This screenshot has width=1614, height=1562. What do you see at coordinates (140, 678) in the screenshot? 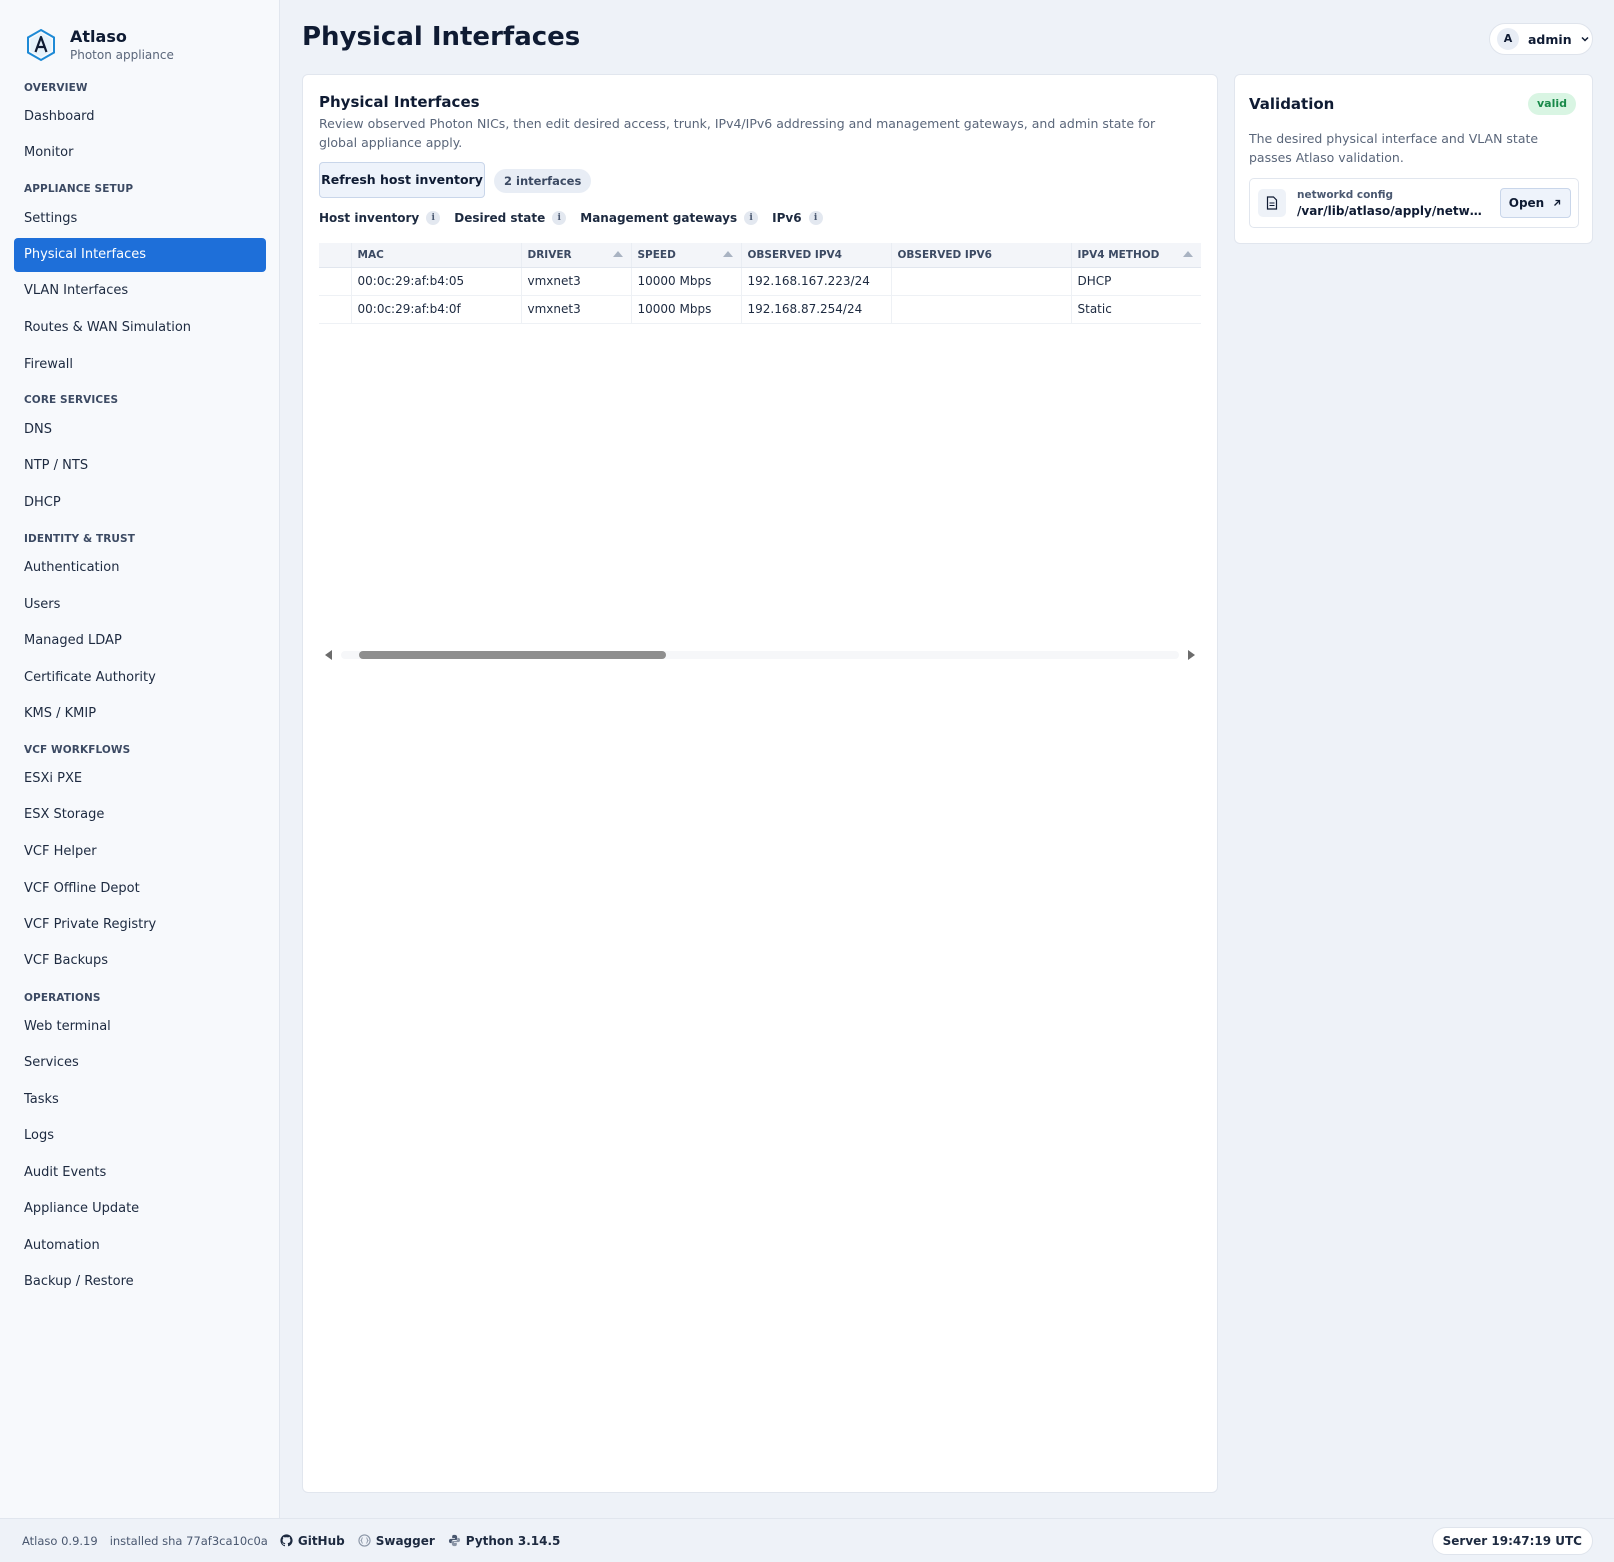
I see `sidebar-item-certificate-authority: Certificate Authority` at bounding box center [140, 678].